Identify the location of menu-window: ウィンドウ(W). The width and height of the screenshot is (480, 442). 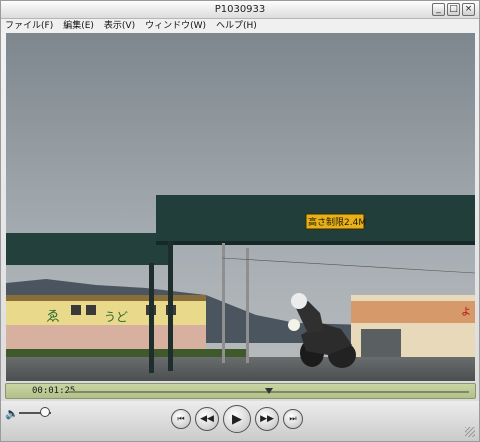
(175, 26).